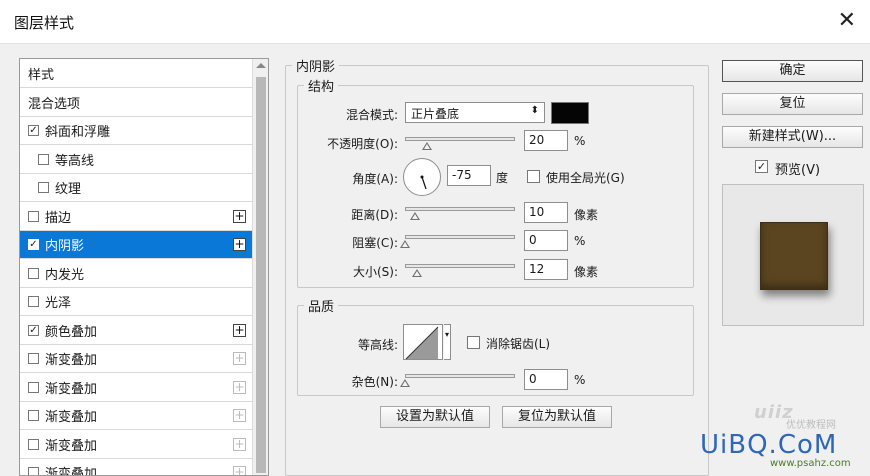 The height and width of the screenshot is (476, 870). Describe the element at coordinates (447, 342) in the screenshot. I see `contour-dropdown-arrow-icon: ▾` at that location.